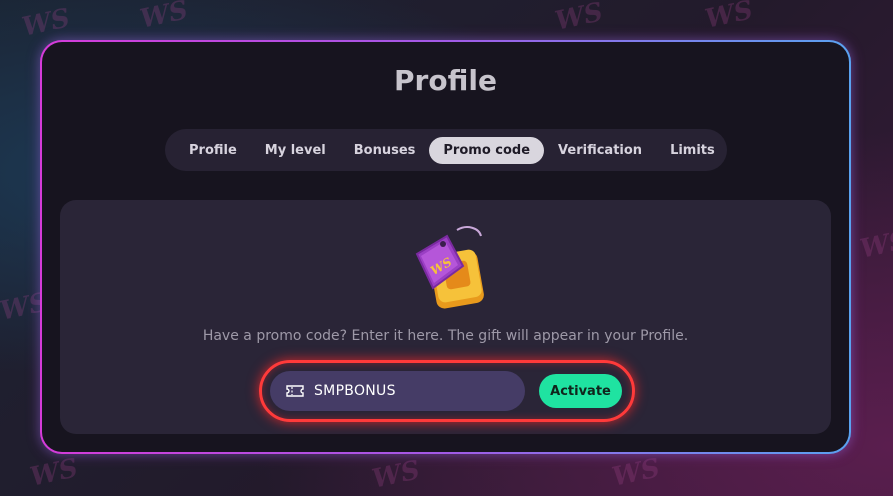 This screenshot has height=496, width=893. What do you see at coordinates (449, 267) in the screenshot?
I see `gift-tag-icon: WS` at bounding box center [449, 267].